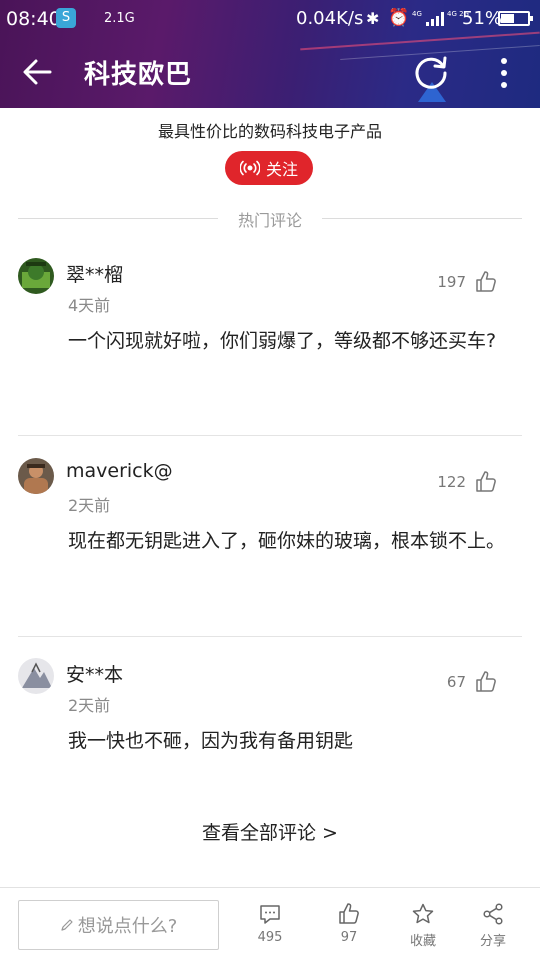 Image resolution: width=540 pixels, height=960 pixels. I want to click on app-notification-icon: S, so click(66, 18).